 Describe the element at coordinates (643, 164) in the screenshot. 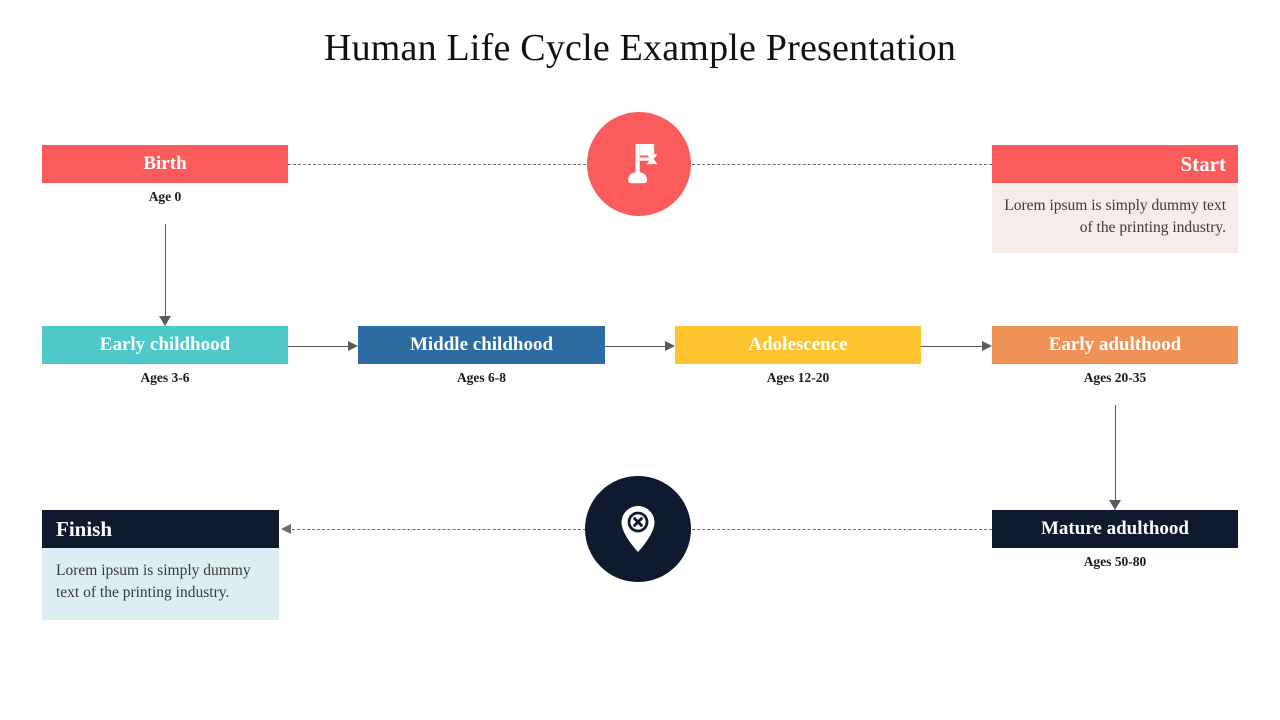

I see `flag-icon` at that location.